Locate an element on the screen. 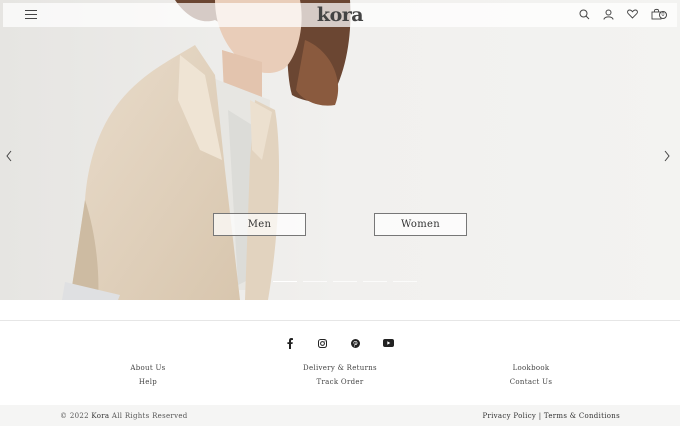 This screenshot has height=426, width=680. header-actions: 0 is located at coordinates (622, 14).